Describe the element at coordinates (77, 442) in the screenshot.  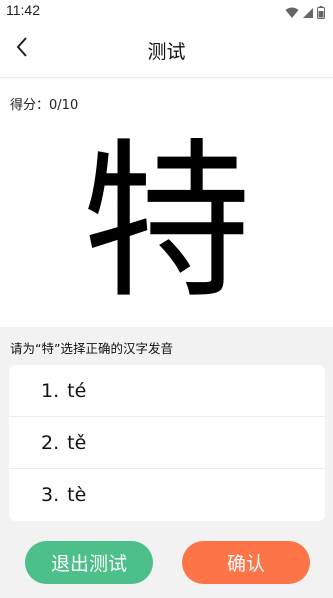
I see `option-text: tě` at that location.